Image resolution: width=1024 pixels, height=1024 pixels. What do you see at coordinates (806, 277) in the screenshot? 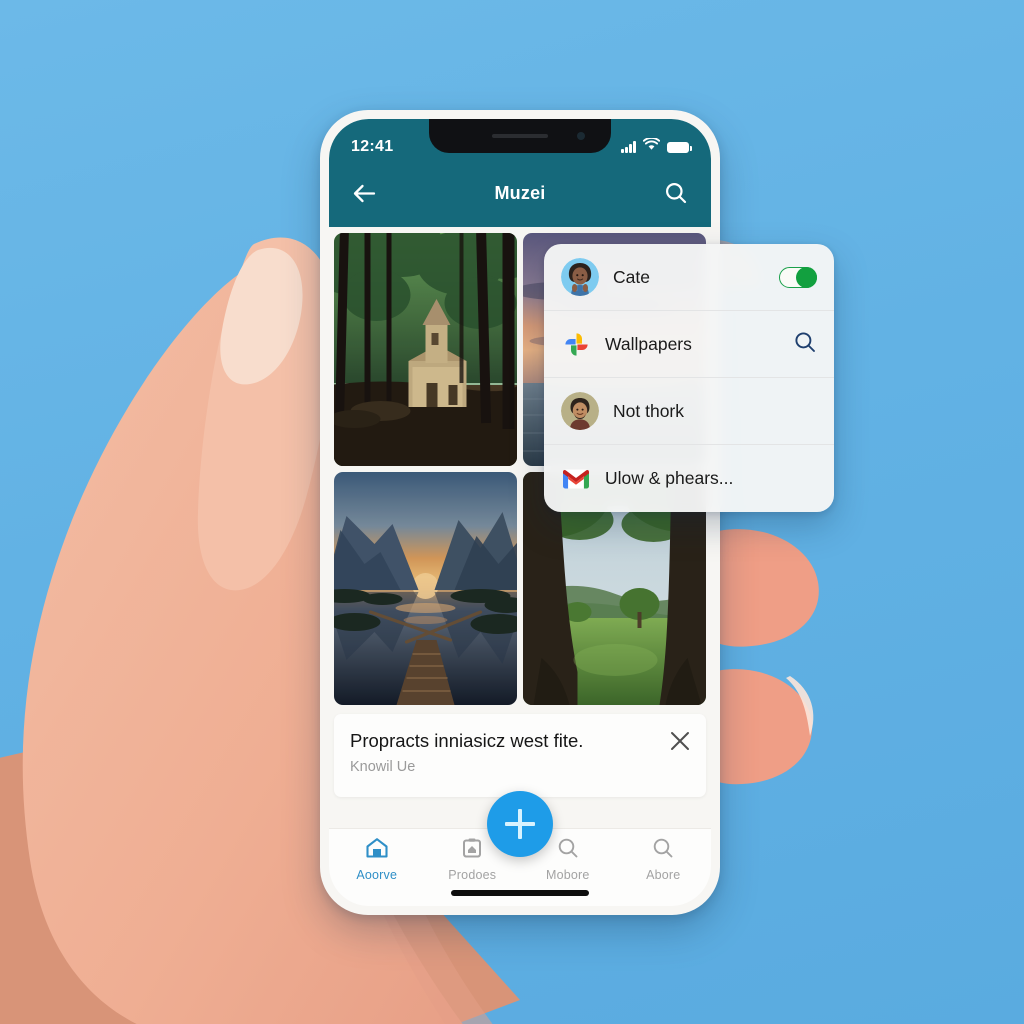
I see `toggle-knob` at bounding box center [806, 277].